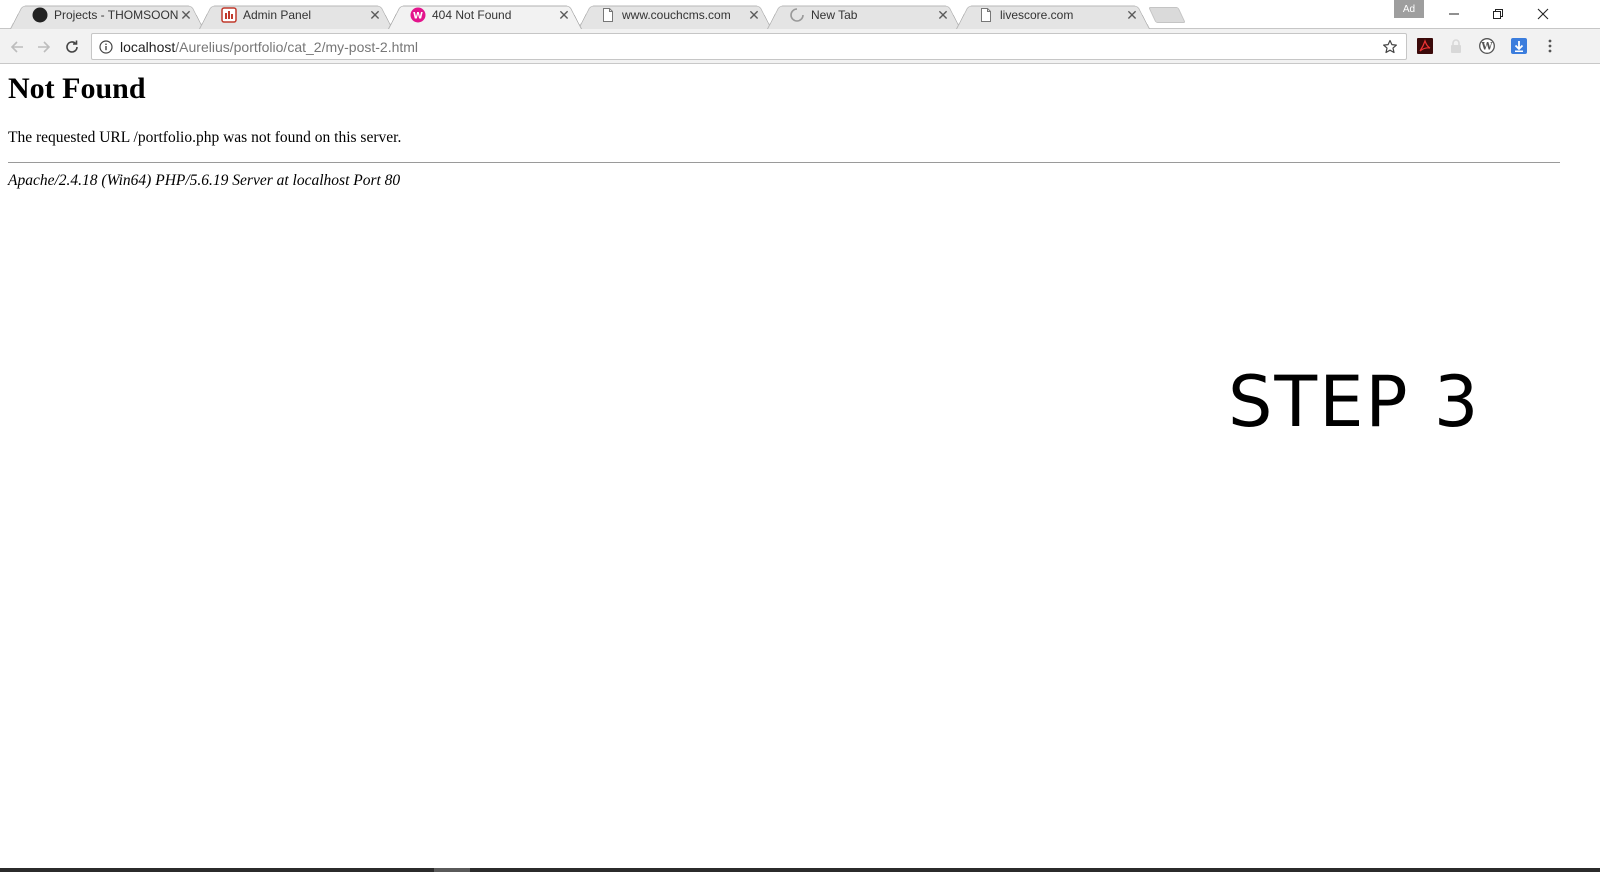 The width and height of the screenshot is (1600, 872). What do you see at coordinates (797, 15) in the screenshot?
I see `loading-spinner-icon` at bounding box center [797, 15].